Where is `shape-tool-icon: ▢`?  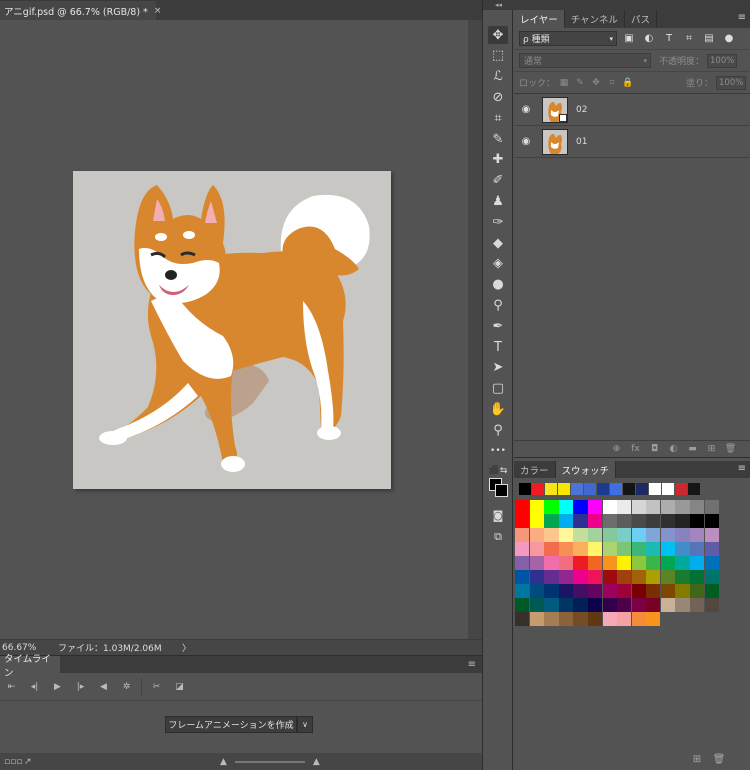
shape-tool-icon: ▢ is located at coordinates (498, 389).